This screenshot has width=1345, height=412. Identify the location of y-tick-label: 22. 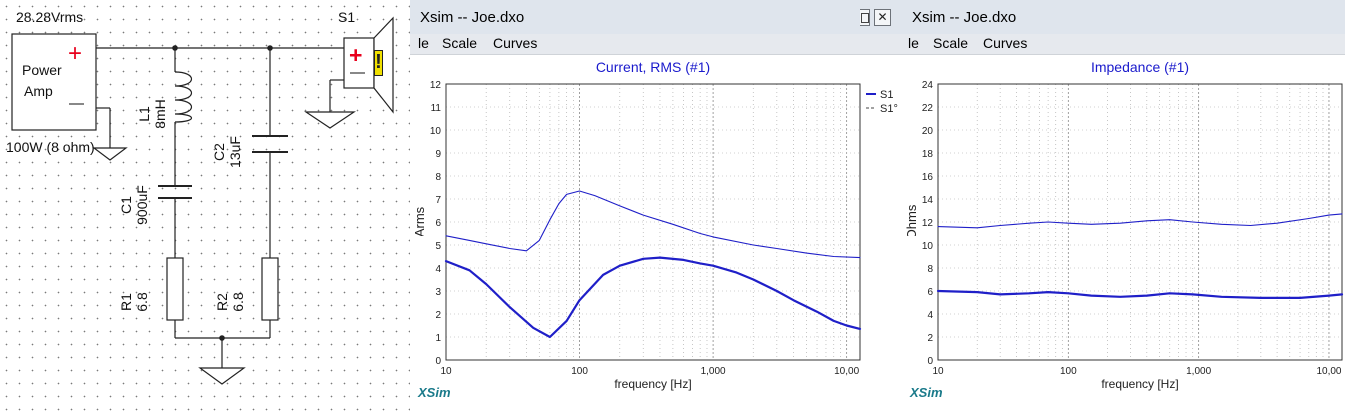
(928, 108).